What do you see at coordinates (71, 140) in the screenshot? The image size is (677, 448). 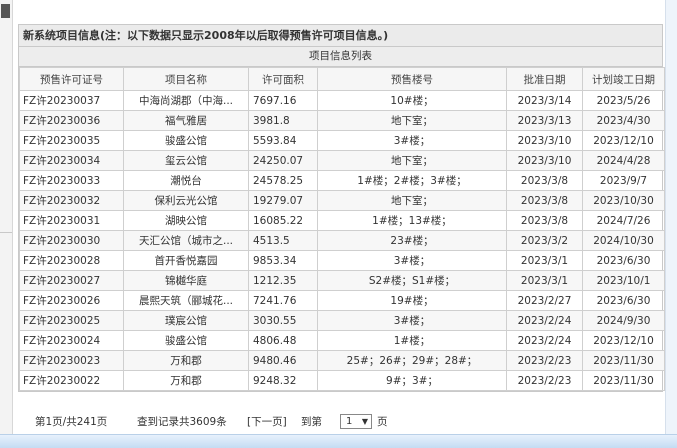 I see `cell-license-no: FZ许20230035` at bounding box center [71, 140].